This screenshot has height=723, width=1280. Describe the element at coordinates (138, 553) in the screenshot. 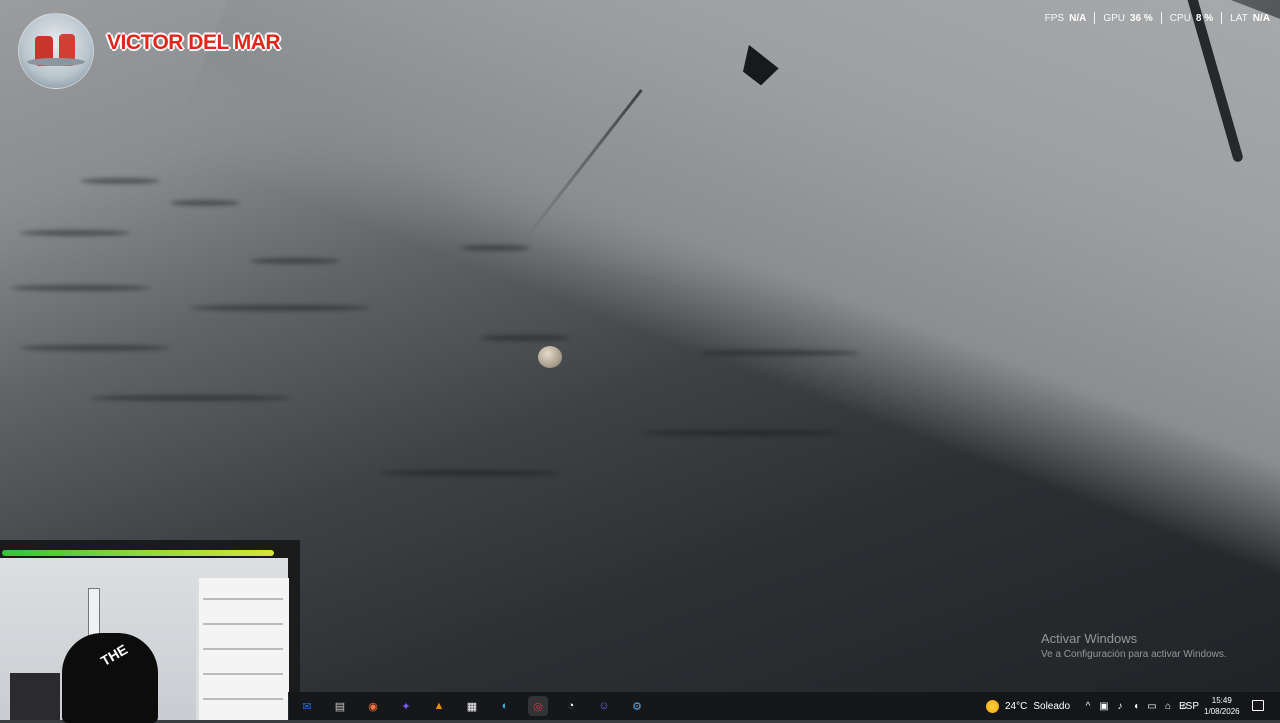

I see `audio-level-bar` at that location.